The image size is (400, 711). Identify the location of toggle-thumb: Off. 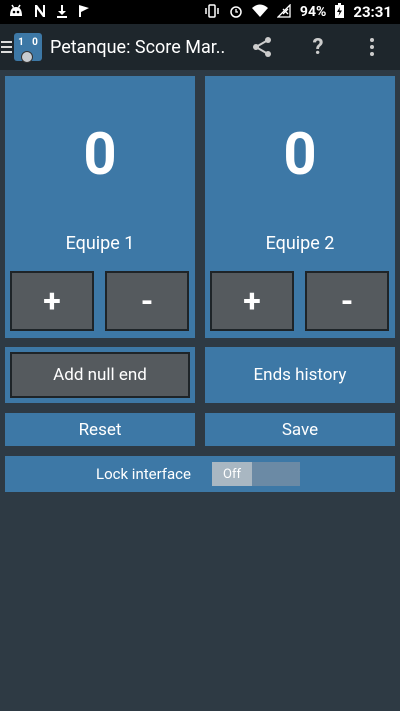
(232, 474).